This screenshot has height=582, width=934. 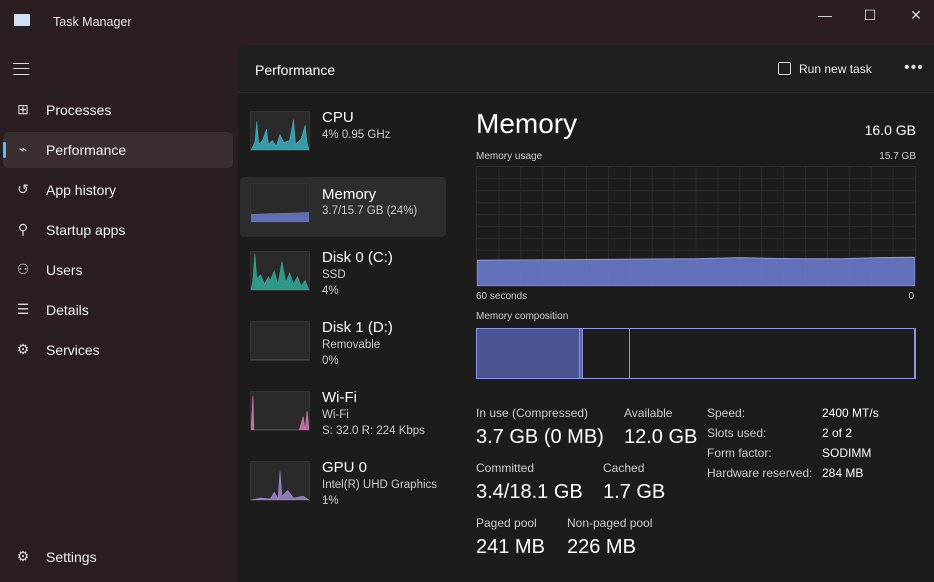 I want to click on sidebar-item-startup-apps: ⚲ Startup apps, so click(x=118, y=230).